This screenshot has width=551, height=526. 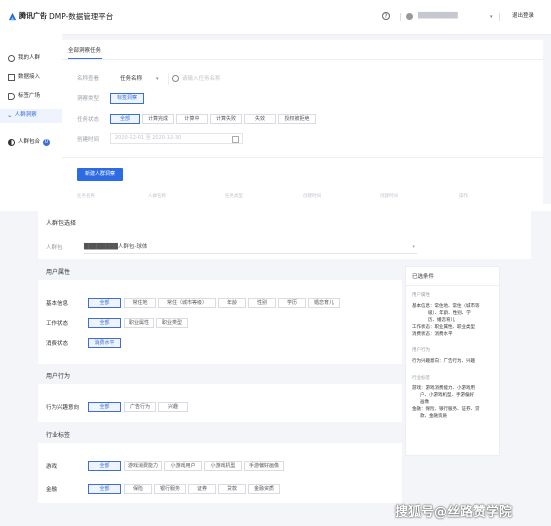 I want to click on date-range-value: 2020-12-01 至 2020-12-30, so click(x=148, y=138).